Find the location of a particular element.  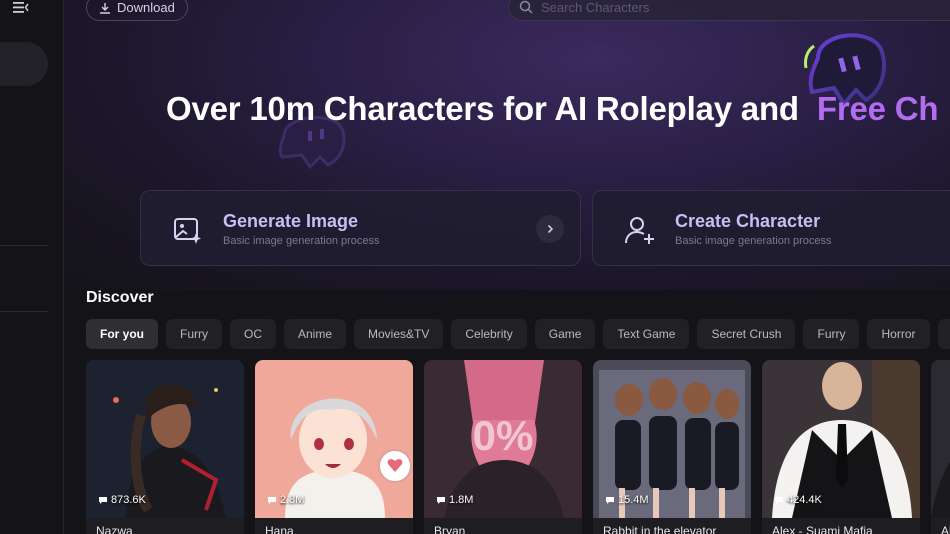

character-card: 15.4M Rabbit in the elevator is located at coordinates (672, 447).